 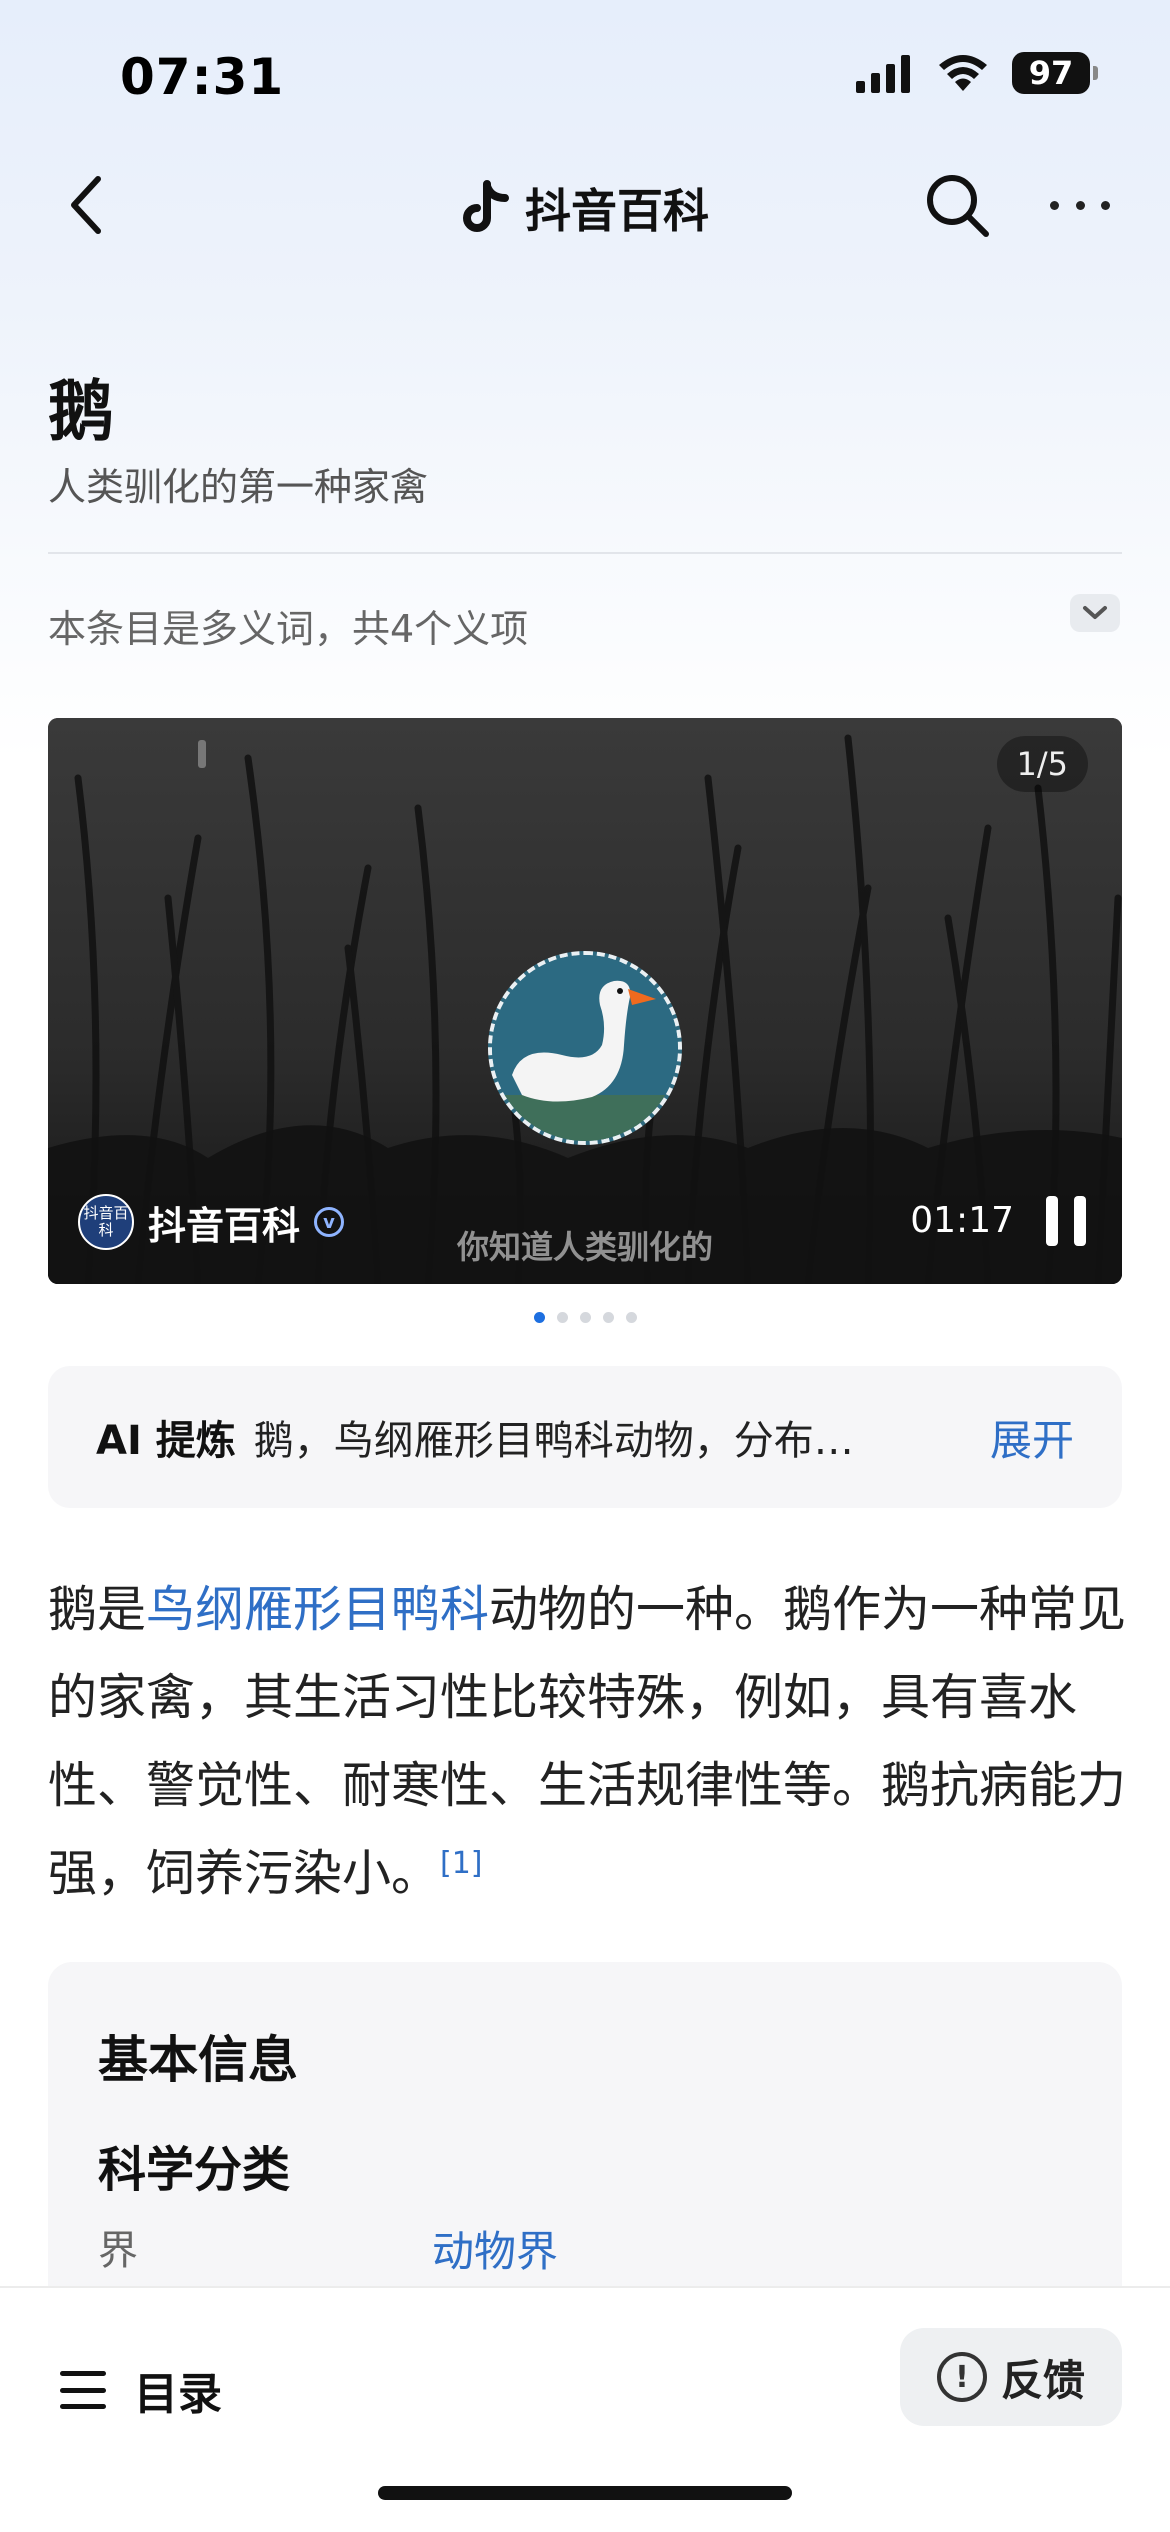 I want to click on video-brand: 抖音百科 抖音百科 v, so click(x=211, y=1222).